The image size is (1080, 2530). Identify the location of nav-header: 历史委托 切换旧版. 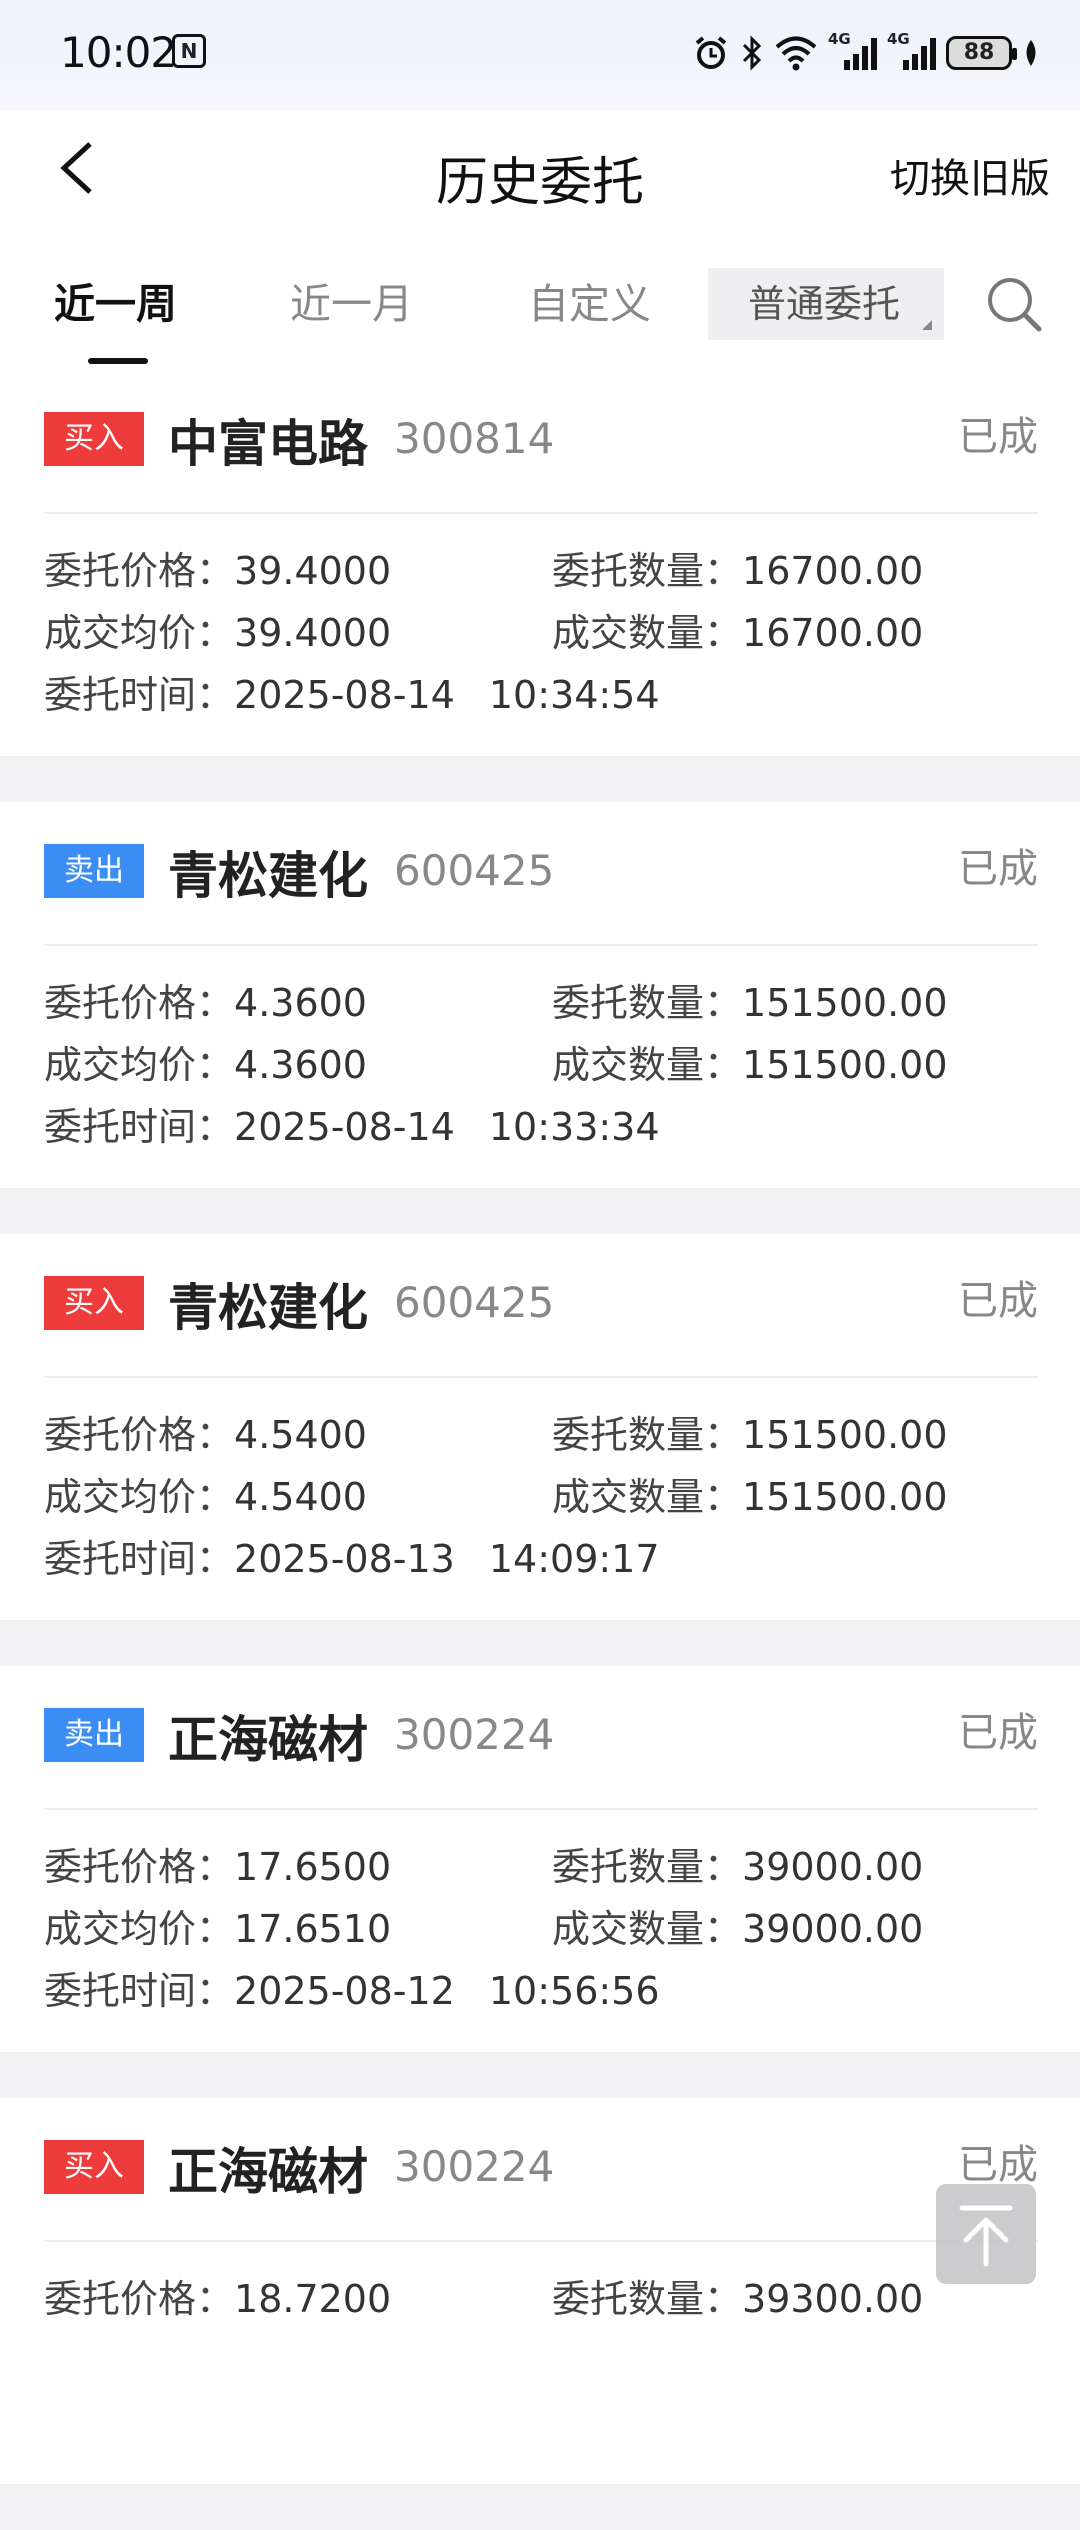
(540, 175).